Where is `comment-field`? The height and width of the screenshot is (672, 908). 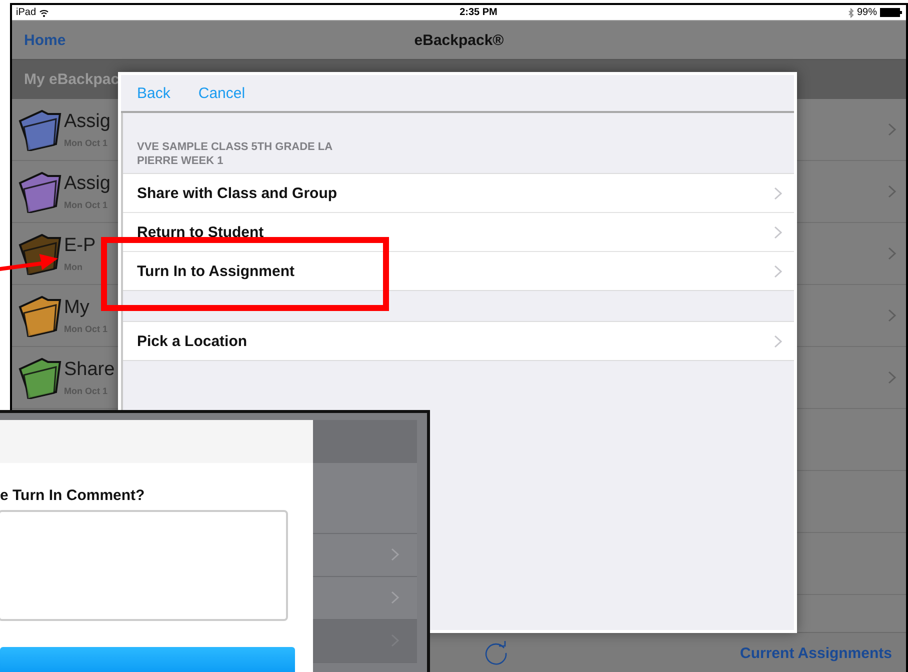
comment-field is located at coordinates (144, 565).